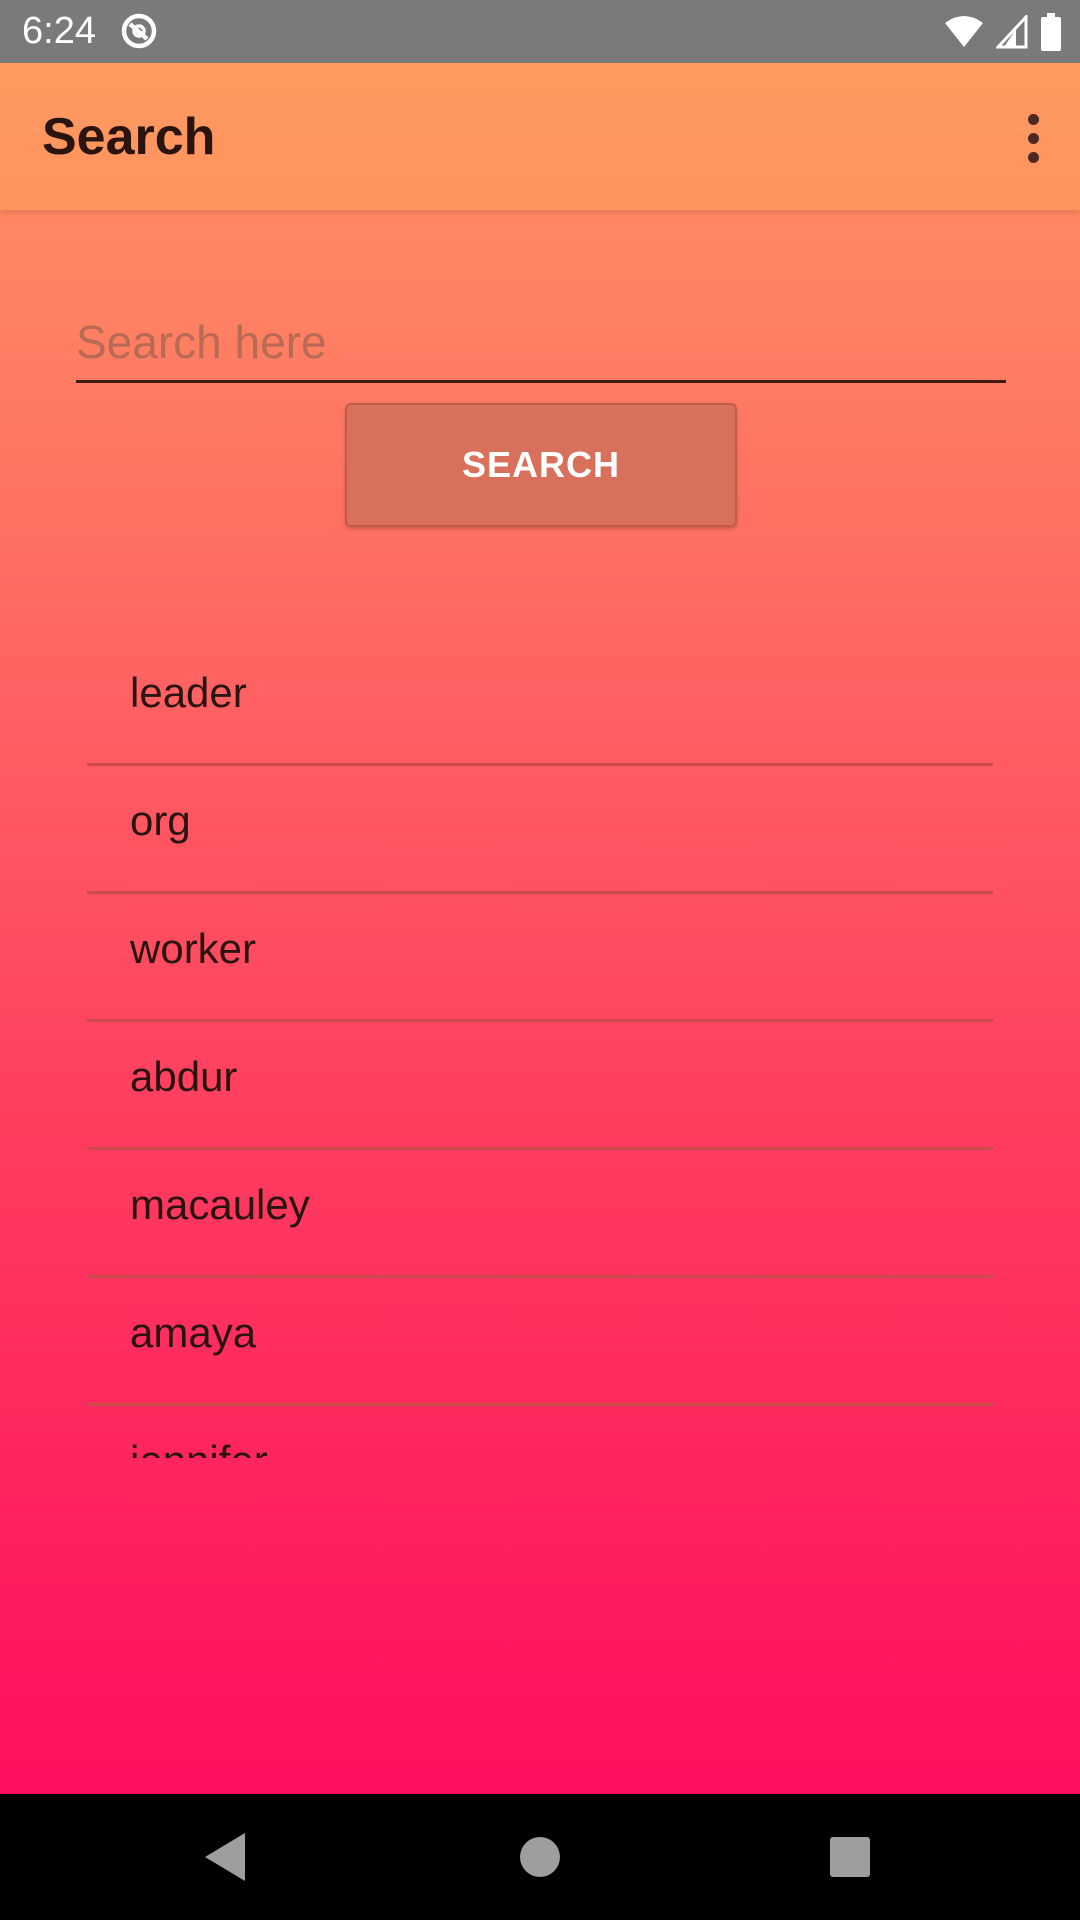  I want to click on do-not-disturb-icon, so click(139, 31).